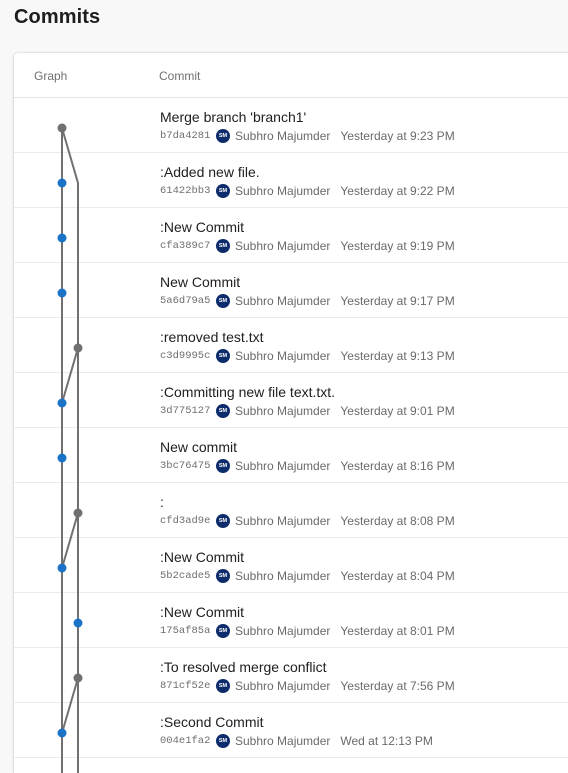  Describe the element at coordinates (188, 466) in the screenshot. I see `commit-hash: 3bc76475` at that location.